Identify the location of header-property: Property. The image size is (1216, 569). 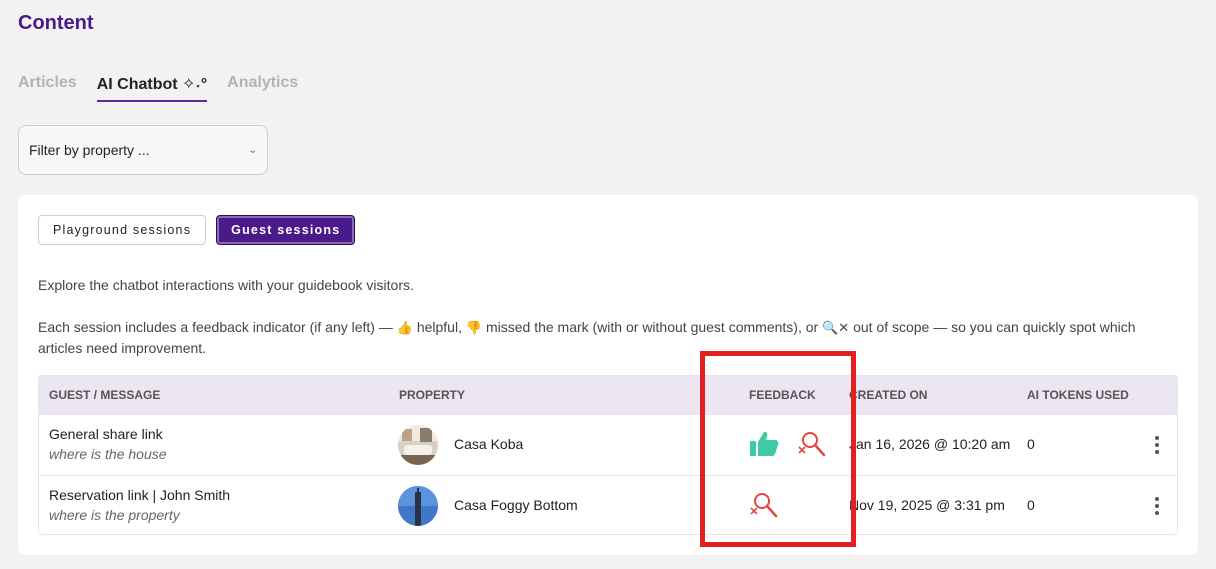
(432, 395).